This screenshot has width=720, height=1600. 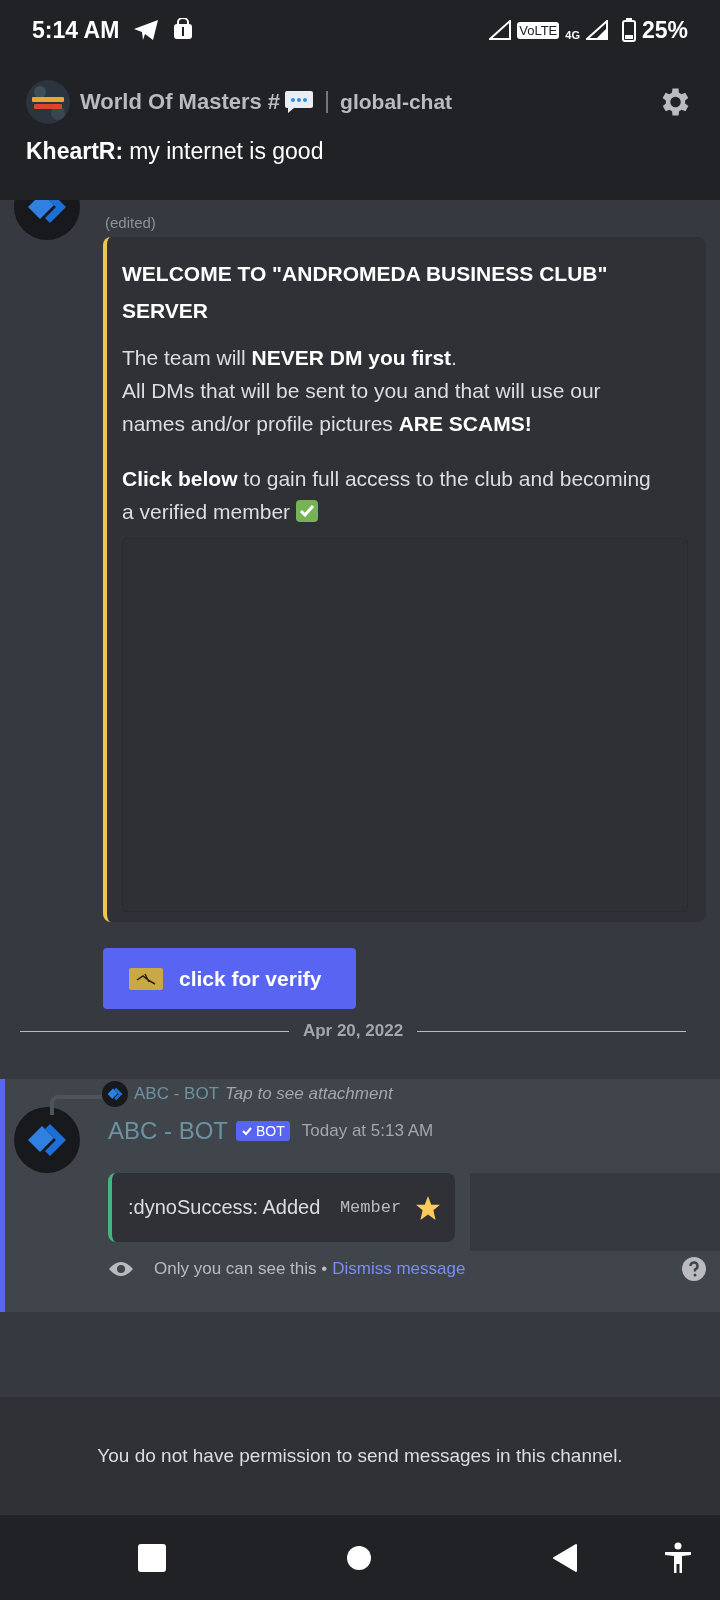 What do you see at coordinates (241, 1269) in the screenshot?
I see `notice-text: Only you can see this •` at bounding box center [241, 1269].